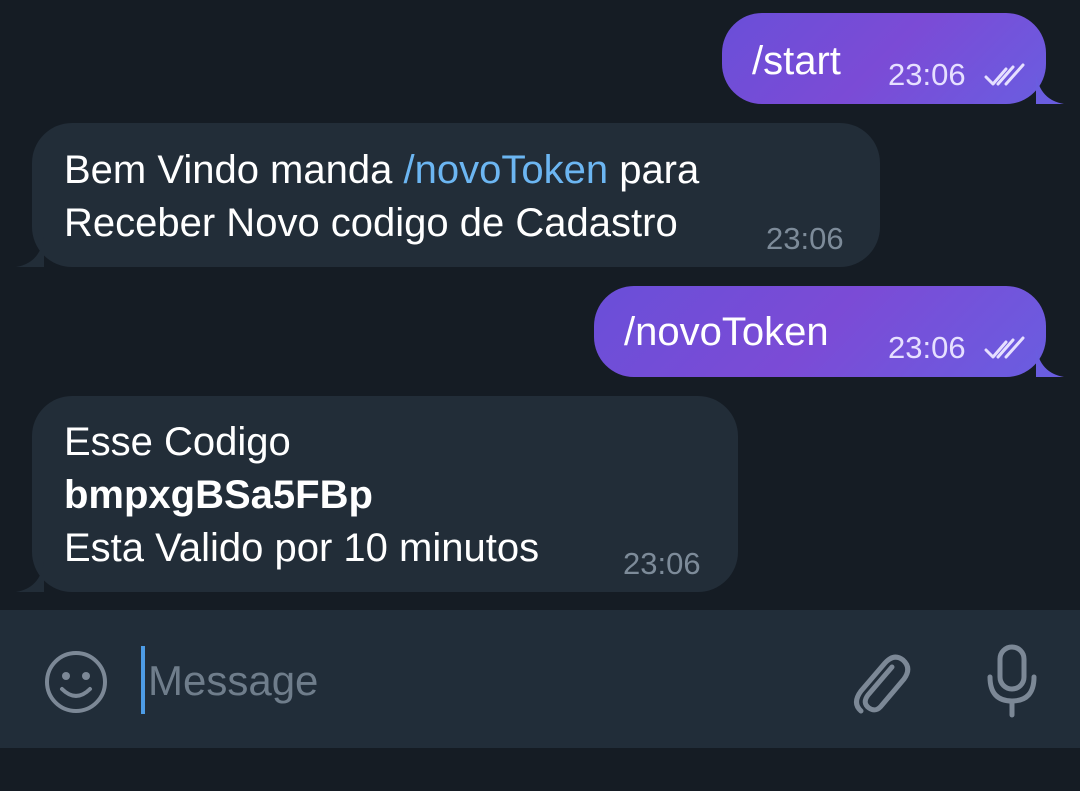 The image size is (1080, 791). I want to click on emoji-icon, so click(76, 682).